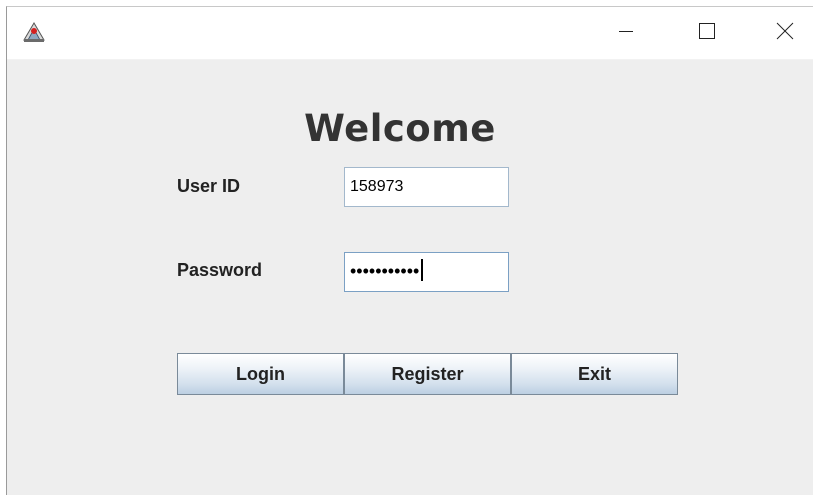  I want to click on user-id-value: 158973, so click(377, 186).